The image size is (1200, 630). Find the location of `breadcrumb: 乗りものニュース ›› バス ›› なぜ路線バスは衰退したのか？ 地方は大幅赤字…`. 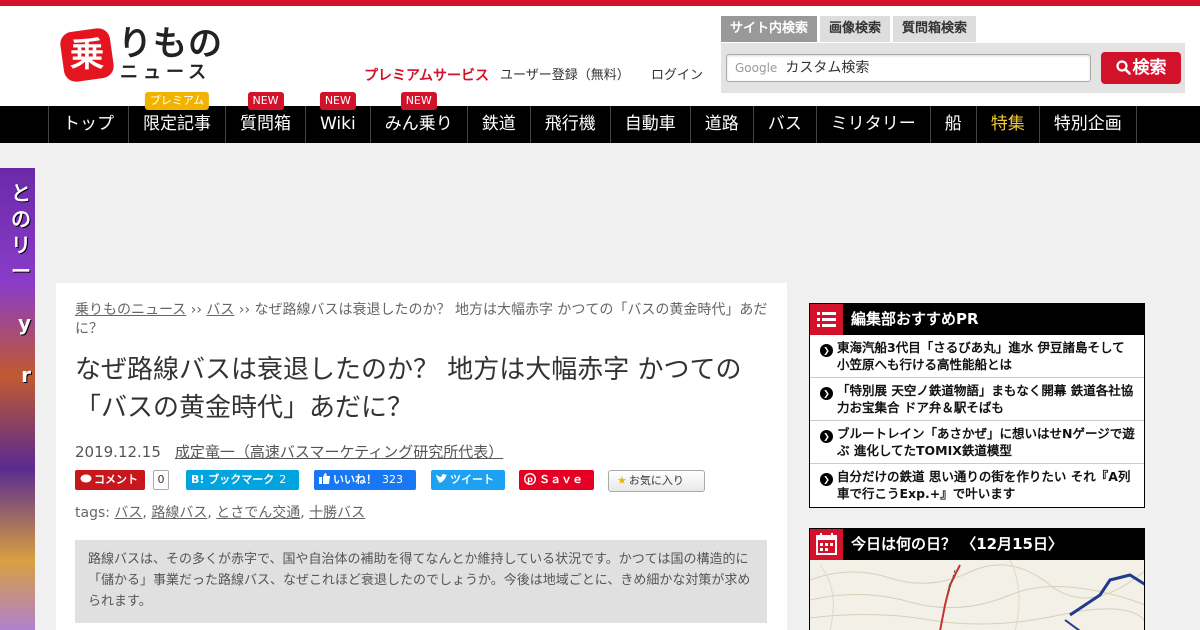

breadcrumb: 乗りものニュース ›› バス ›› なぜ路線バスは衰退したのか？ 地方は大幅赤字… is located at coordinates (421, 319).